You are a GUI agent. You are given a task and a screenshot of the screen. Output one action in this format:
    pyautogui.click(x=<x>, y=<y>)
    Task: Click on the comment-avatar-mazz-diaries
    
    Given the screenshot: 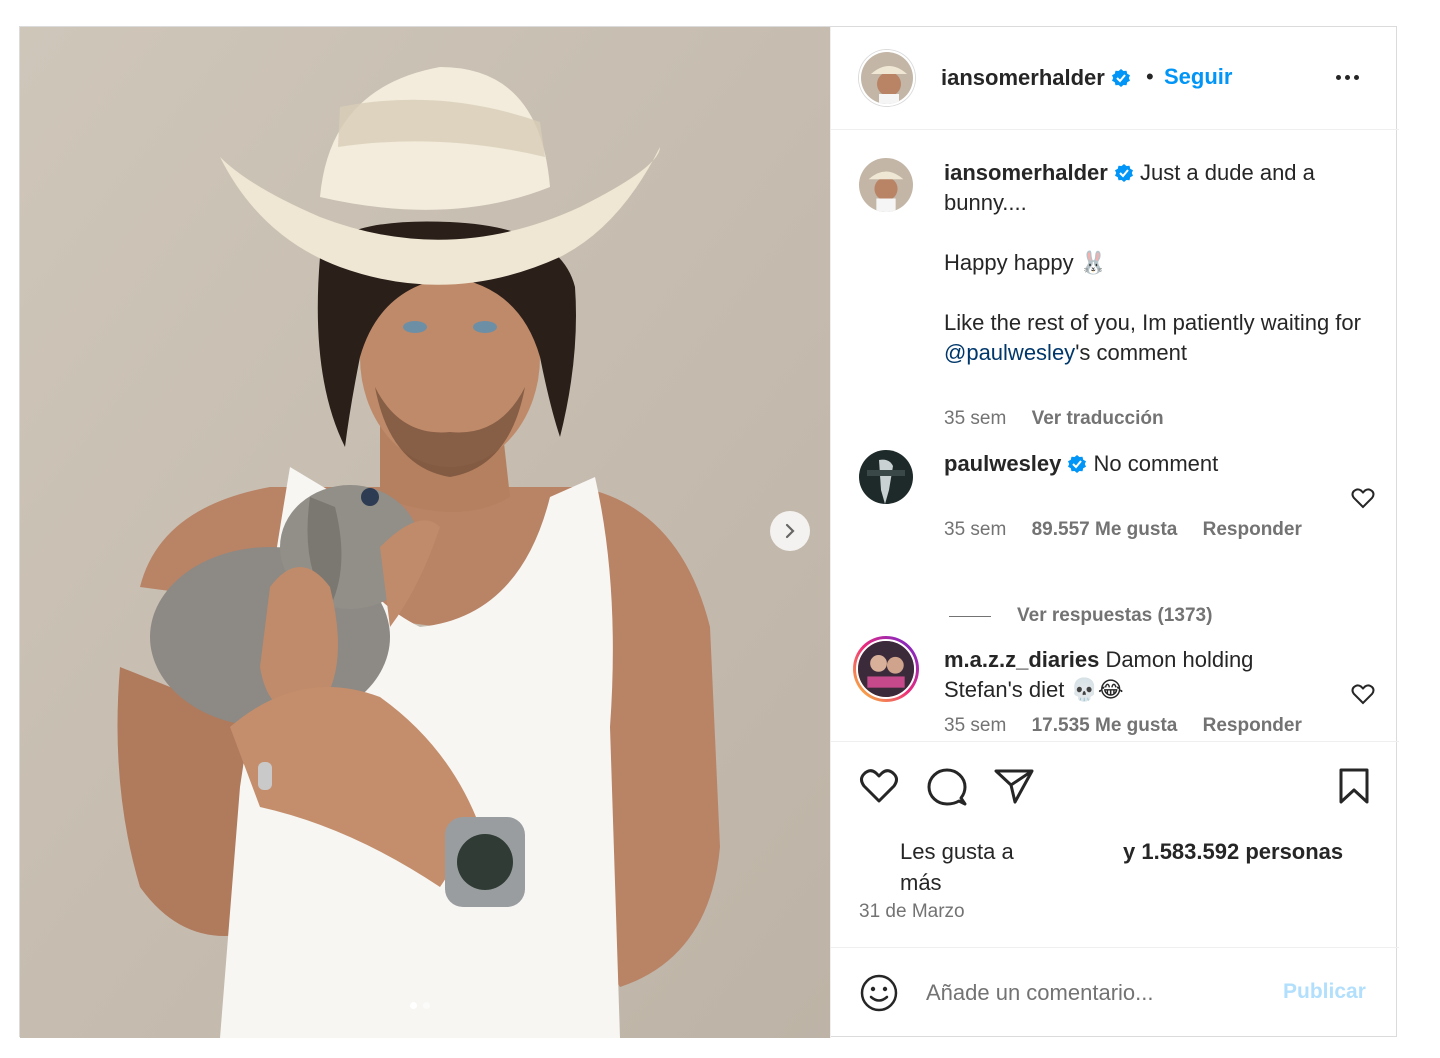 What is the action you would take?
    pyautogui.click(x=886, y=669)
    